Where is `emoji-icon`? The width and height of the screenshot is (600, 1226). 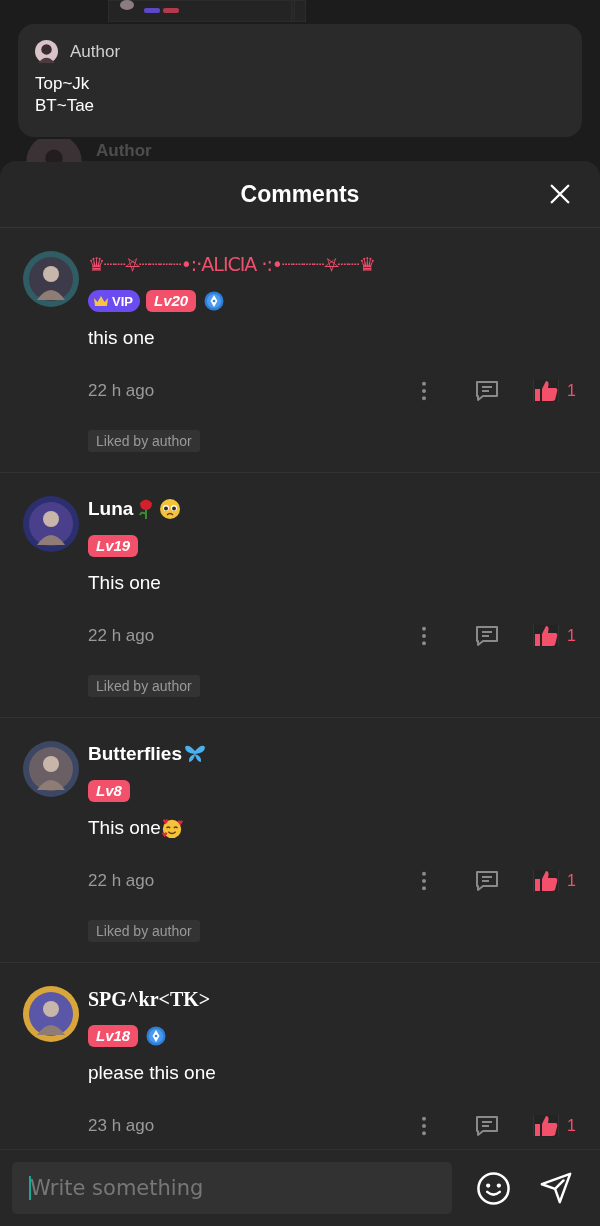 emoji-icon is located at coordinates (493, 1188).